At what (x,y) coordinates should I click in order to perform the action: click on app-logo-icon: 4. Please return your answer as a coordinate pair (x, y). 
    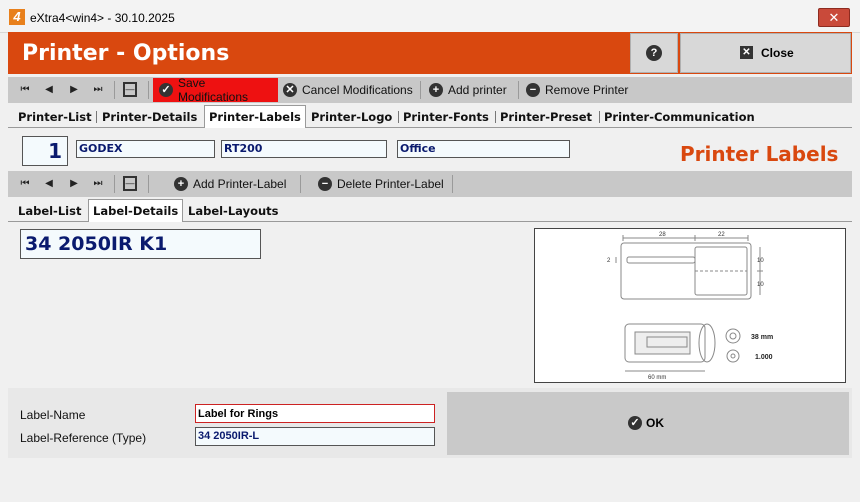
    Looking at the image, I should click on (17, 17).